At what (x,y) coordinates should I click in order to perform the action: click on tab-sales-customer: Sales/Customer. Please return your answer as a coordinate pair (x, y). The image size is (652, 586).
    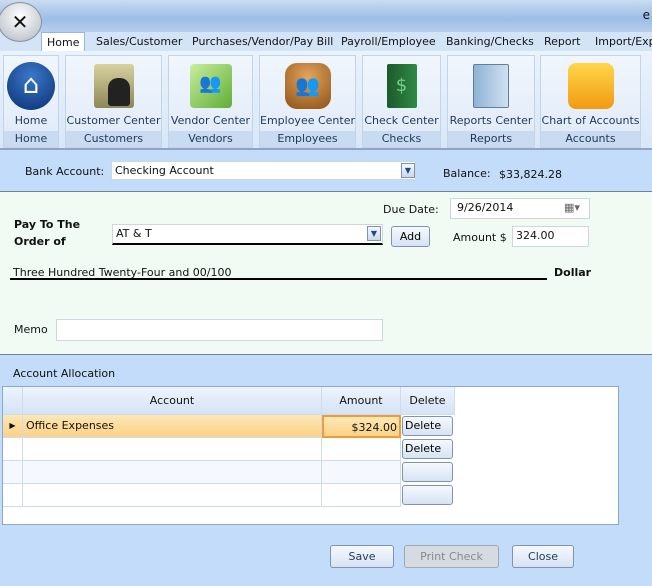
    Looking at the image, I should click on (139, 41).